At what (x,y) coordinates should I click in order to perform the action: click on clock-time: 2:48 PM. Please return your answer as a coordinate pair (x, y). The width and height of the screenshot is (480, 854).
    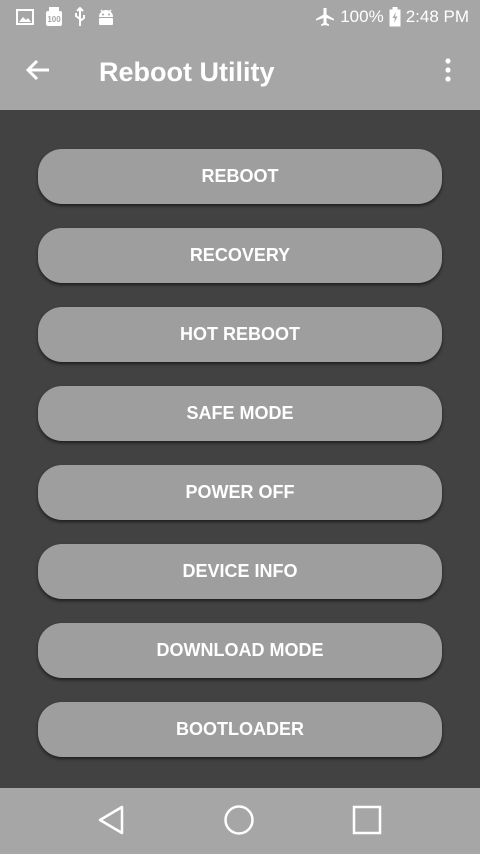
    Looking at the image, I should click on (437, 16).